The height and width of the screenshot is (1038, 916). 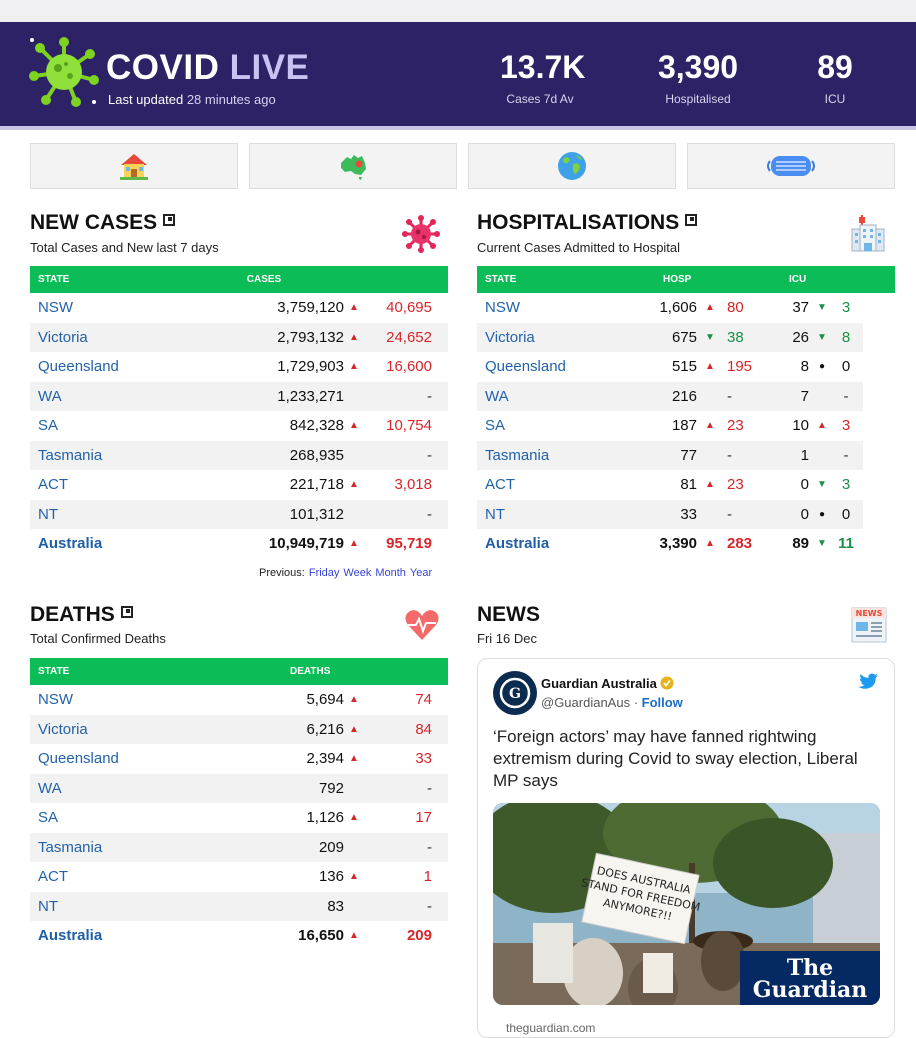 I want to click on icu-value: 10, so click(x=800, y=426).